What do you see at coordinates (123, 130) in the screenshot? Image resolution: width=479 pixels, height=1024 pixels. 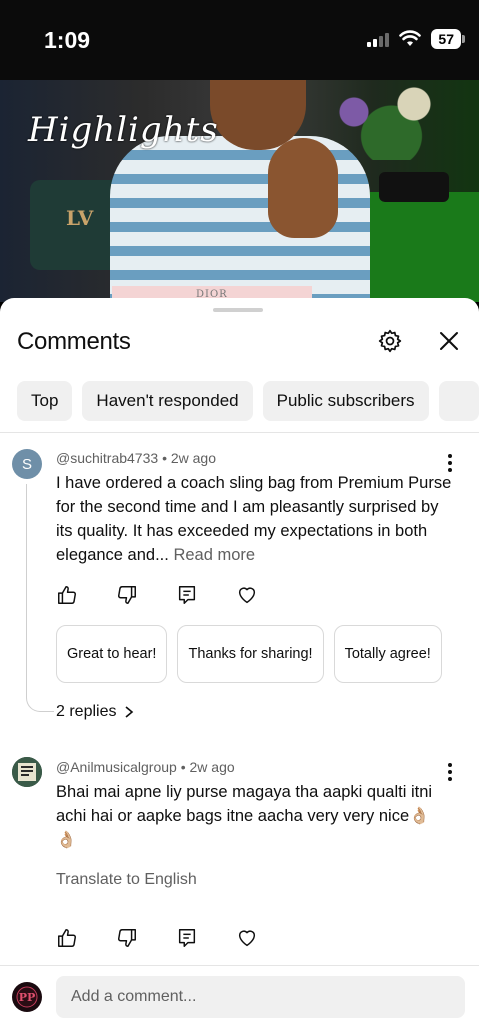 I see `video-overlay-title: Highlights` at bounding box center [123, 130].